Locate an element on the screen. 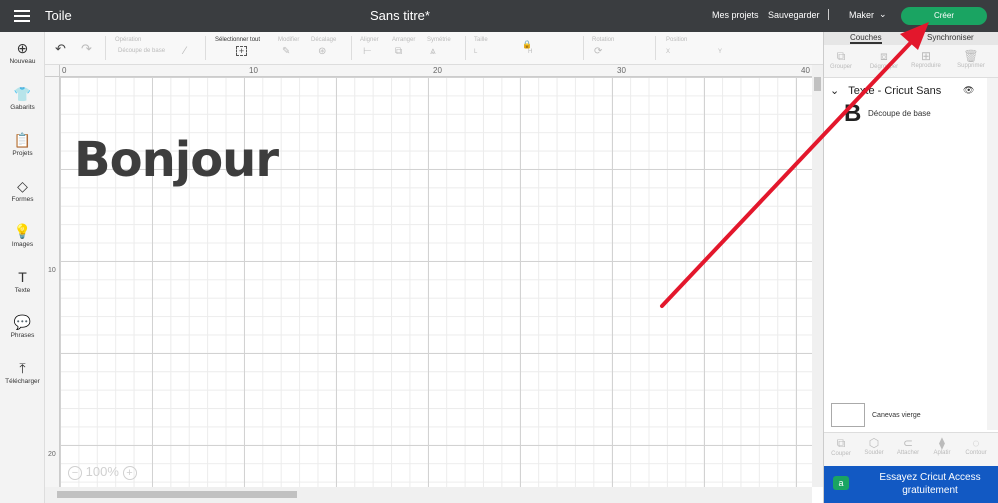 This screenshot has height=503, width=998. ruler-corner is located at coordinates (52, 71).